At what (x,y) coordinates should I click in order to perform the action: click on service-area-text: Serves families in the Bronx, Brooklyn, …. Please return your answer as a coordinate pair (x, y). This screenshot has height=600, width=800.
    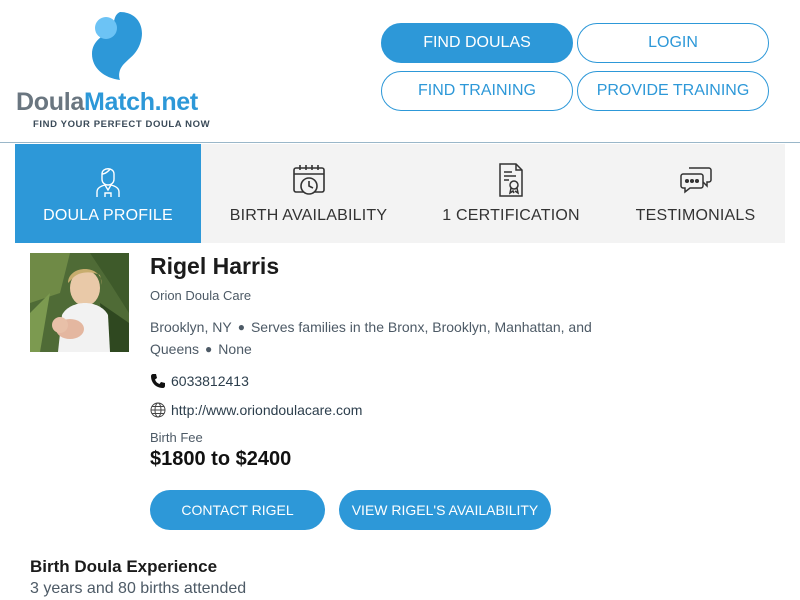
    Looking at the image, I should click on (421, 327).